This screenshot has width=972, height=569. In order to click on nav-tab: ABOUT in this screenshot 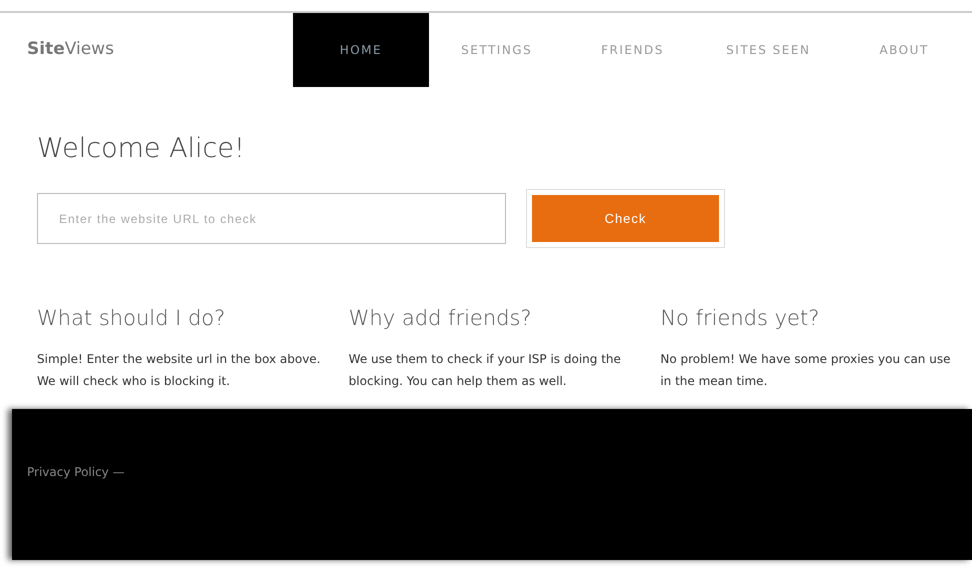, I will do `click(904, 50)`.